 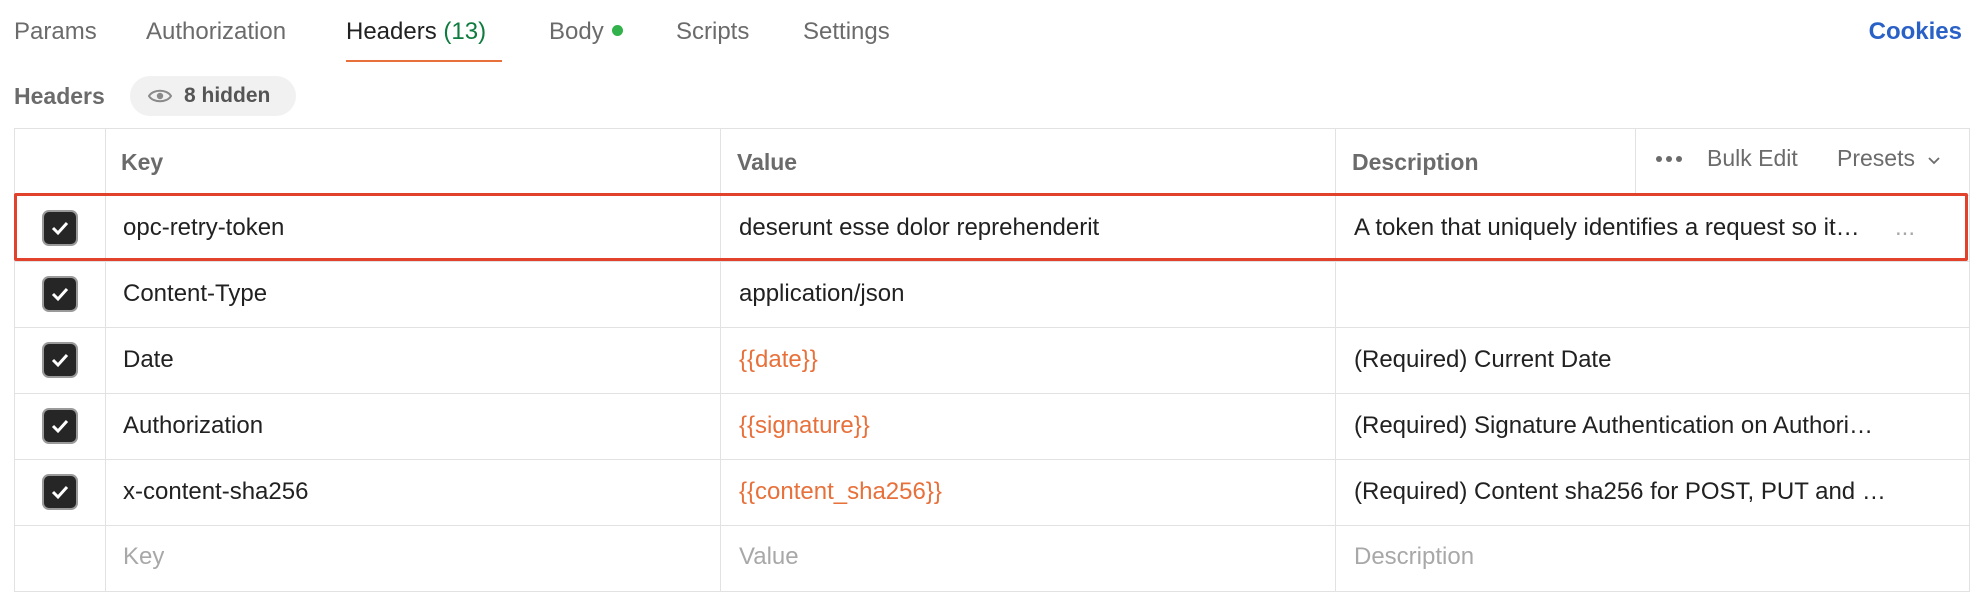 I want to click on row-value: {{date}}, so click(x=778, y=360).